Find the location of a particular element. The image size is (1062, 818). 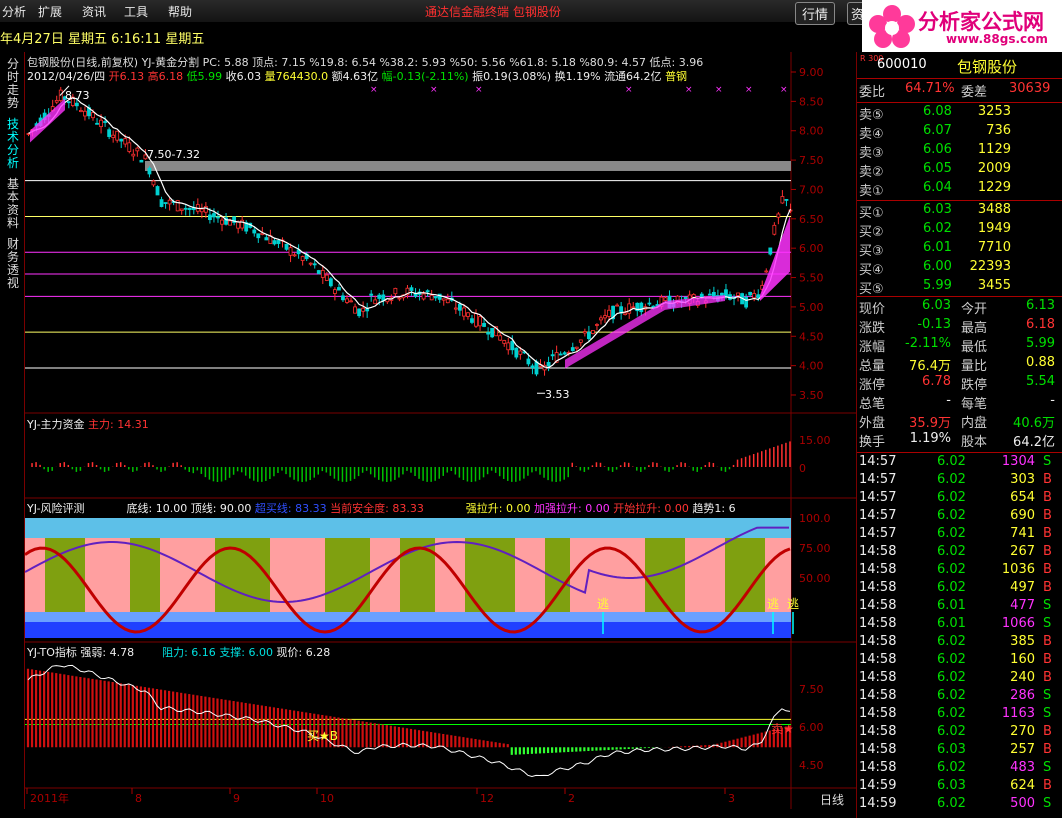

tick-volume: 286 is located at coordinates (1022, 695).